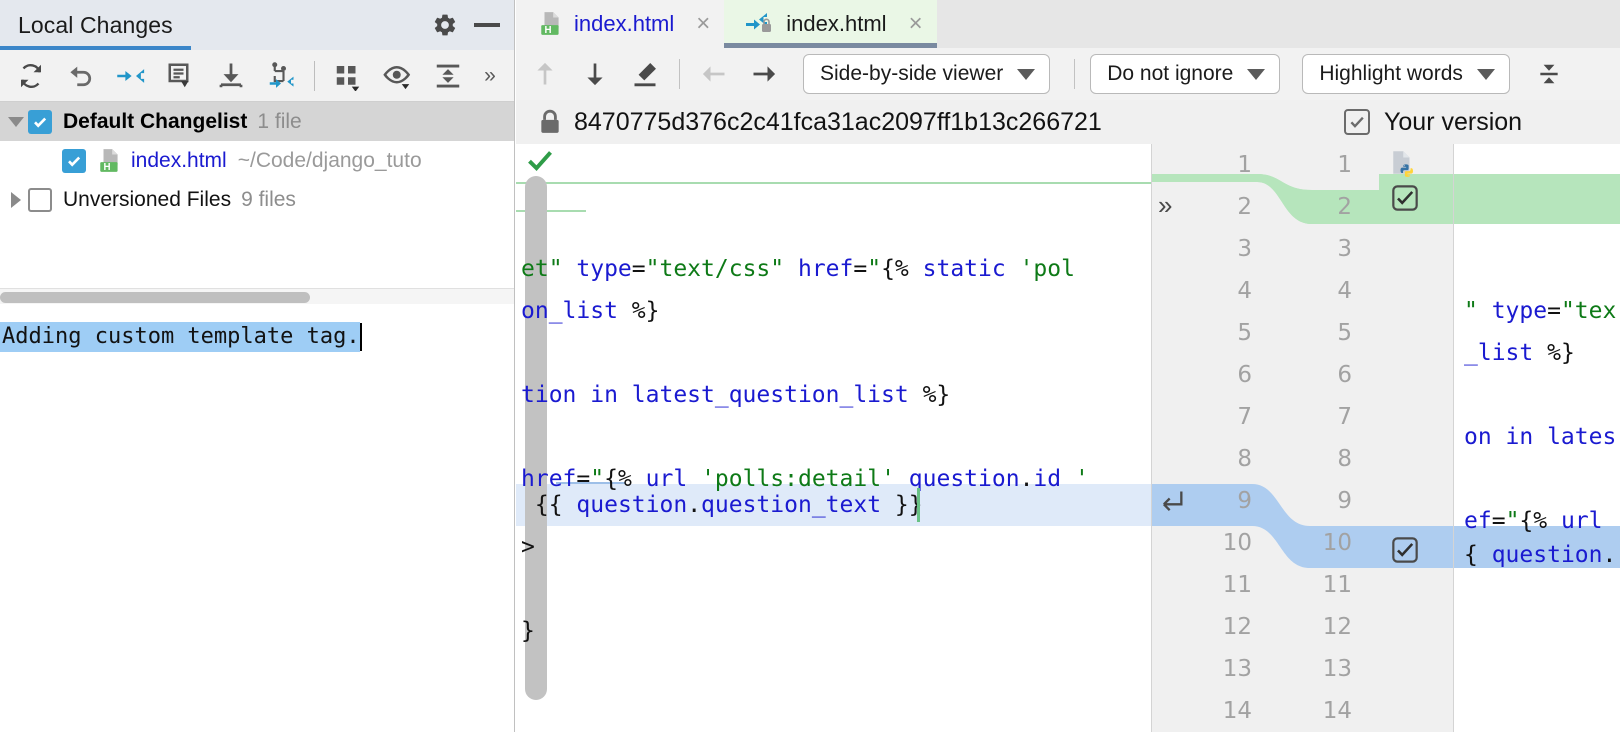 The height and width of the screenshot is (732, 1620). Describe the element at coordinates (1344, 207) in the screenshot. I see `right-line-number: 2` at that location.